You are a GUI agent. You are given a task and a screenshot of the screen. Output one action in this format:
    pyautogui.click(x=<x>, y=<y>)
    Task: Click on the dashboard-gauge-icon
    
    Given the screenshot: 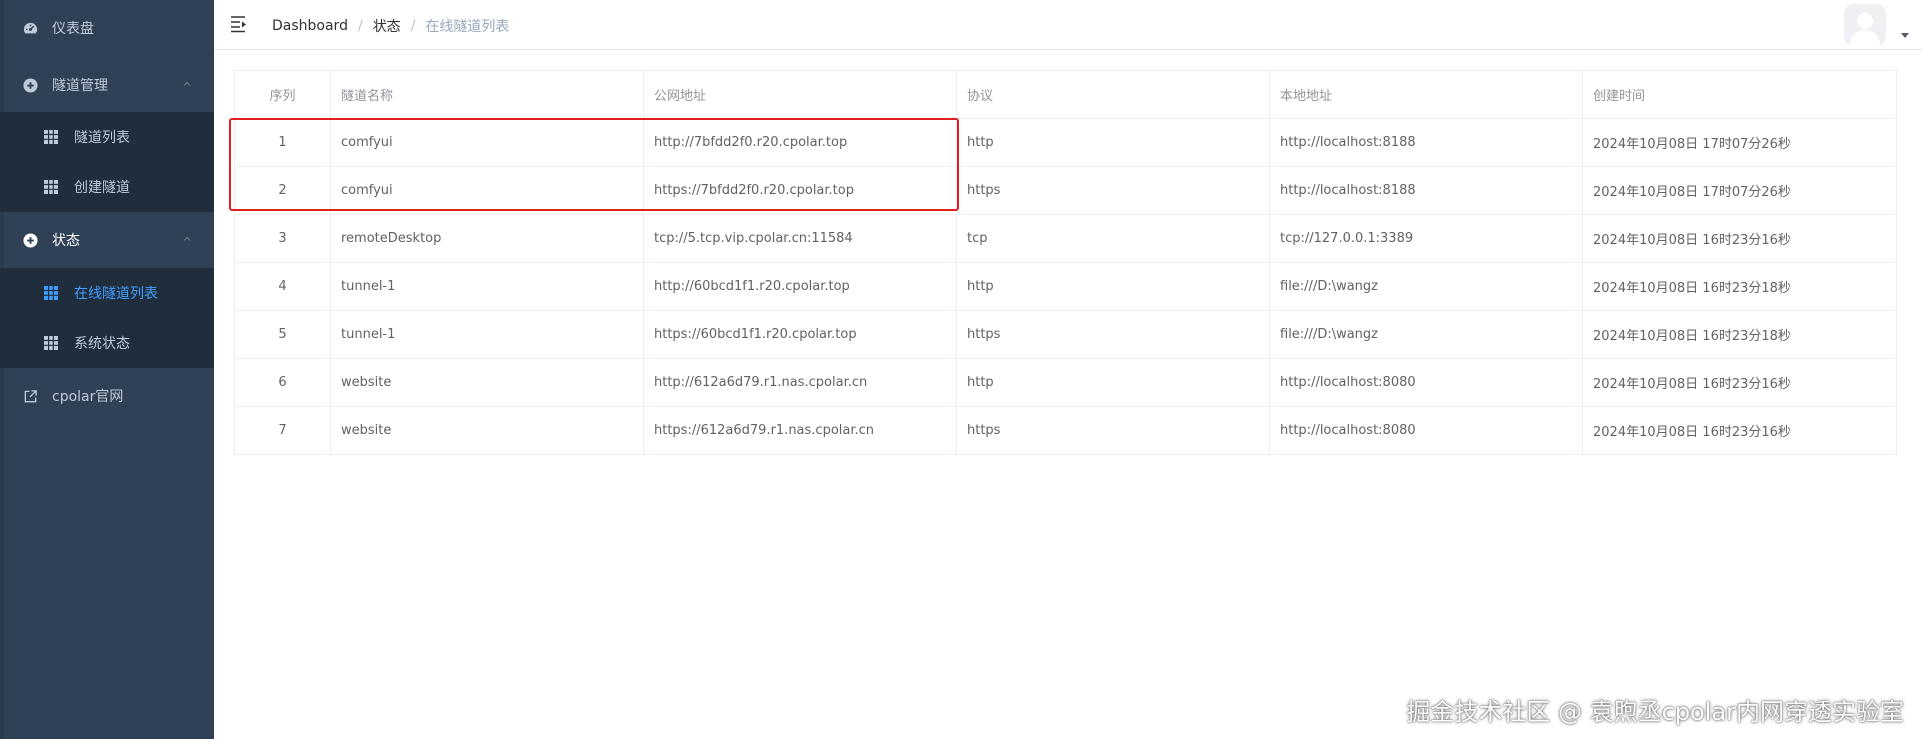 What is the action you would take?
    pyautogui.click(x=30, y=28)
    